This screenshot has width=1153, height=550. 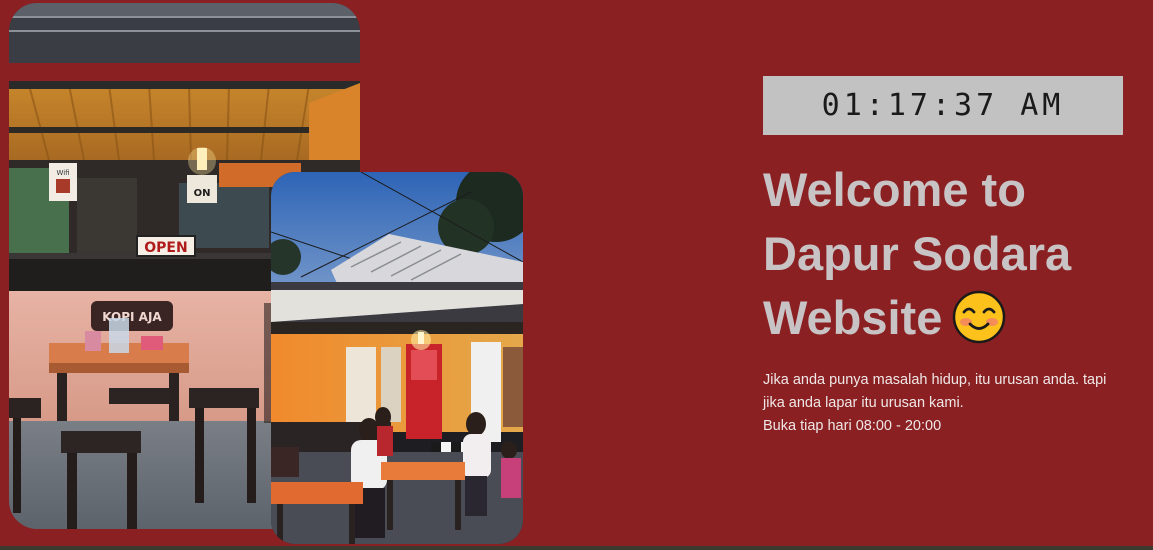 I want to click on welcome-heading: Welcome to Dapur Sodara Website, so click(x=953, y=254).